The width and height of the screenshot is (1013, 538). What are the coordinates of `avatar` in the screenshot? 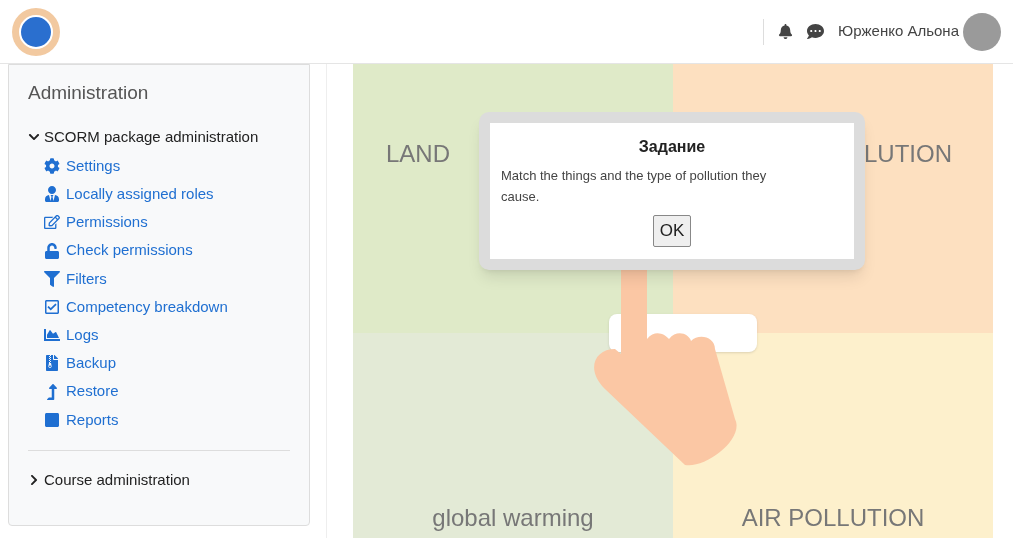 It's located at (982, 31).